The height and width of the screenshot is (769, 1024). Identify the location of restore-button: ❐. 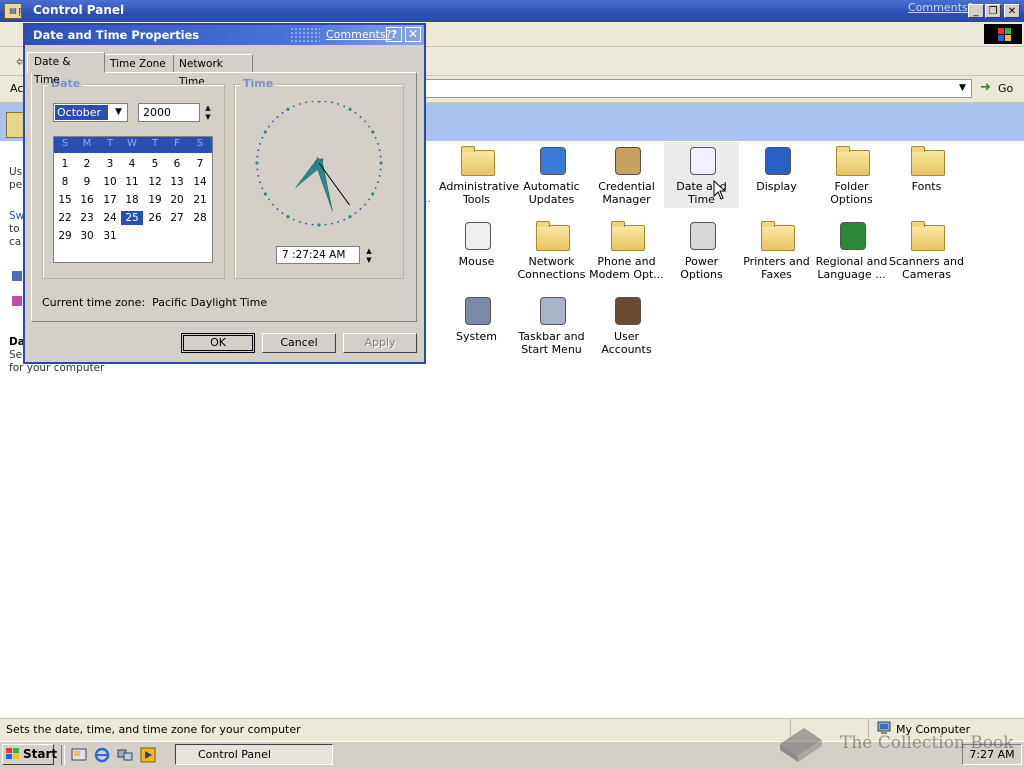
(993, 11).